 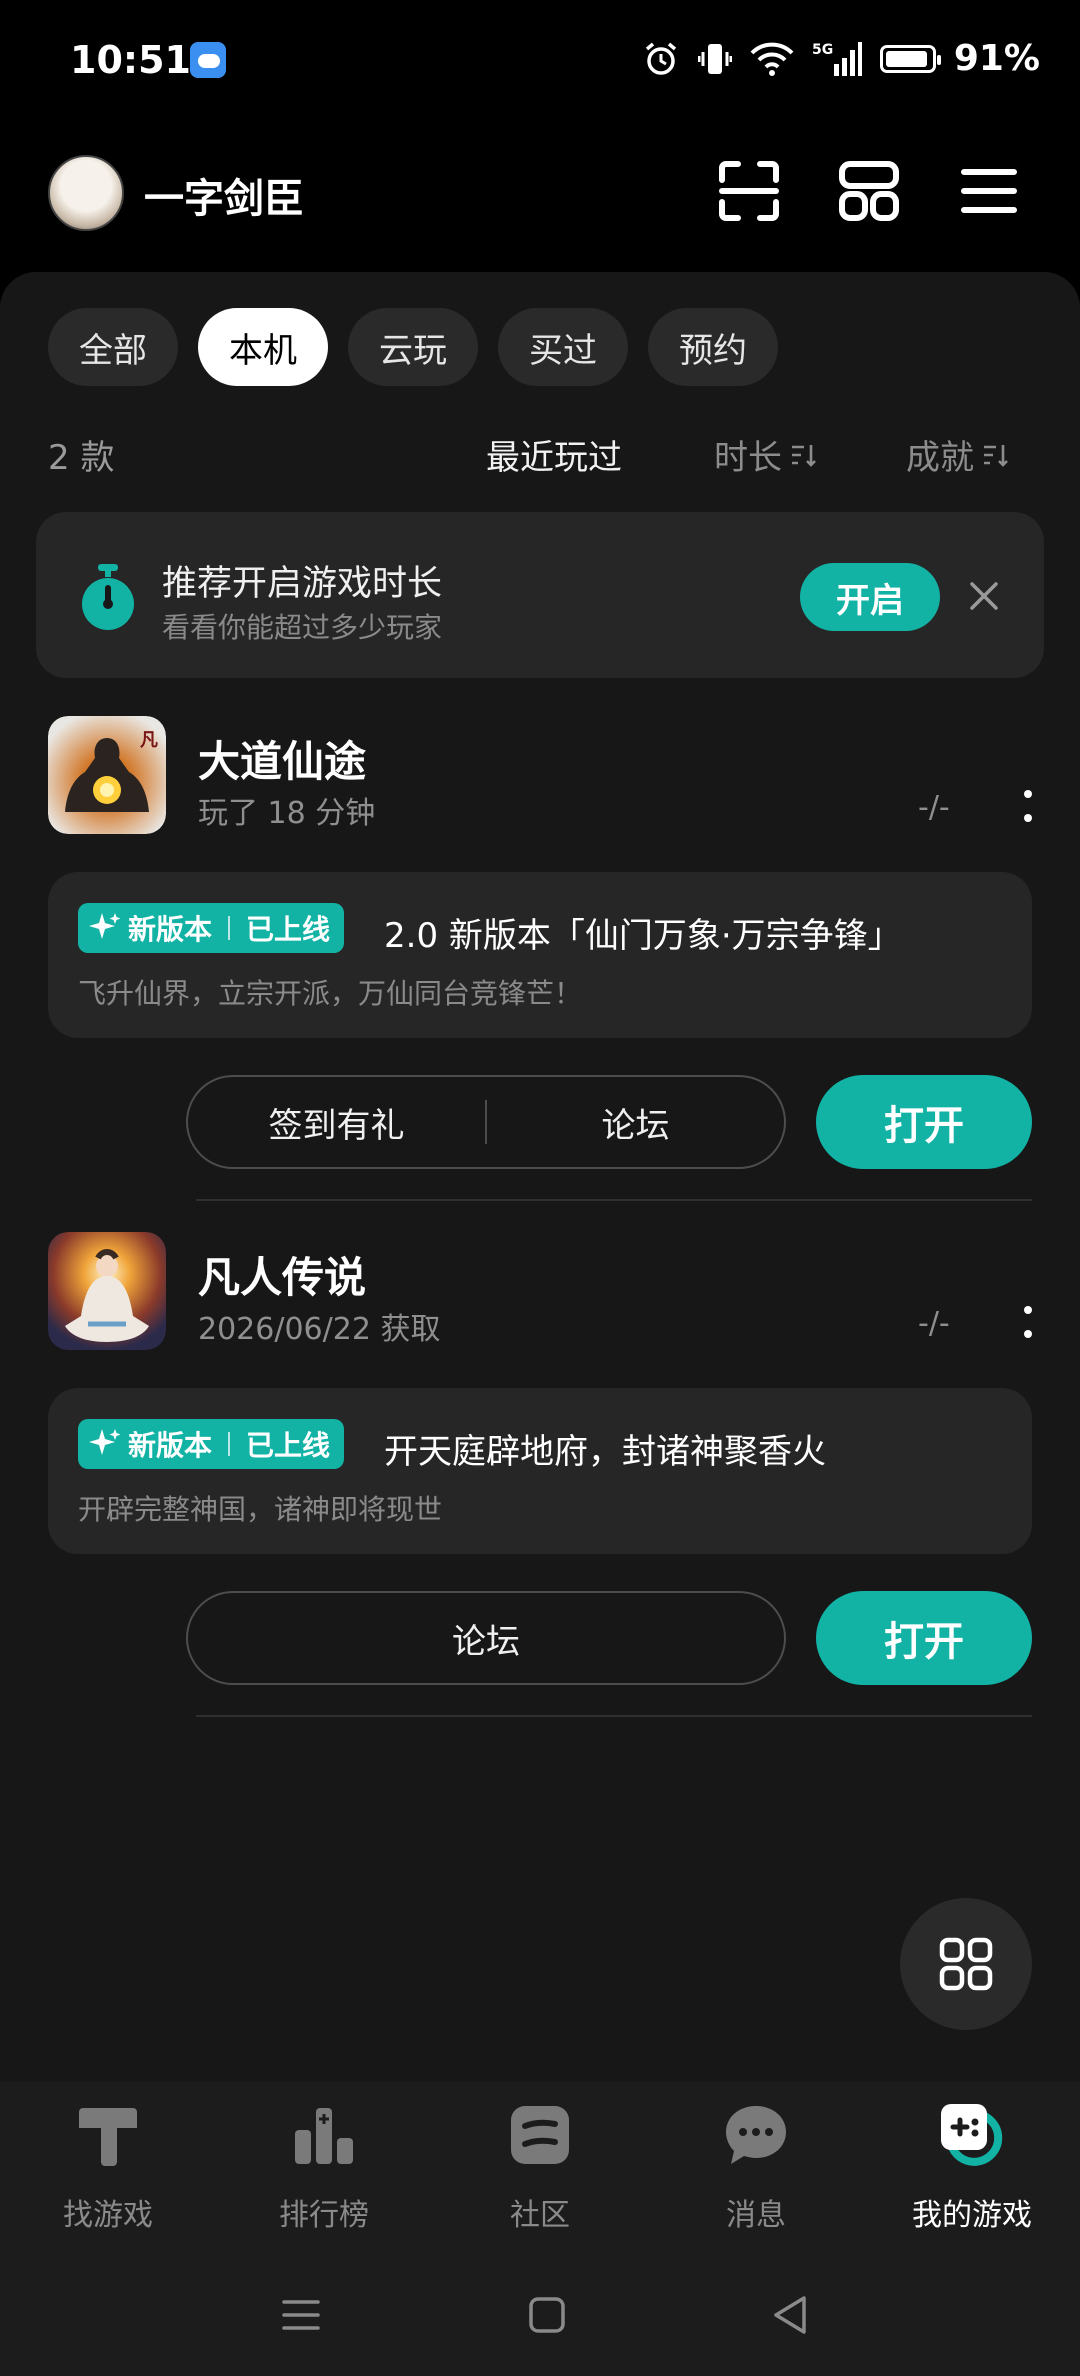 What do you see at coordinates (870, 597) in the screenshot?
I see `enable-button: 开启` at bounding box center [870, 597].